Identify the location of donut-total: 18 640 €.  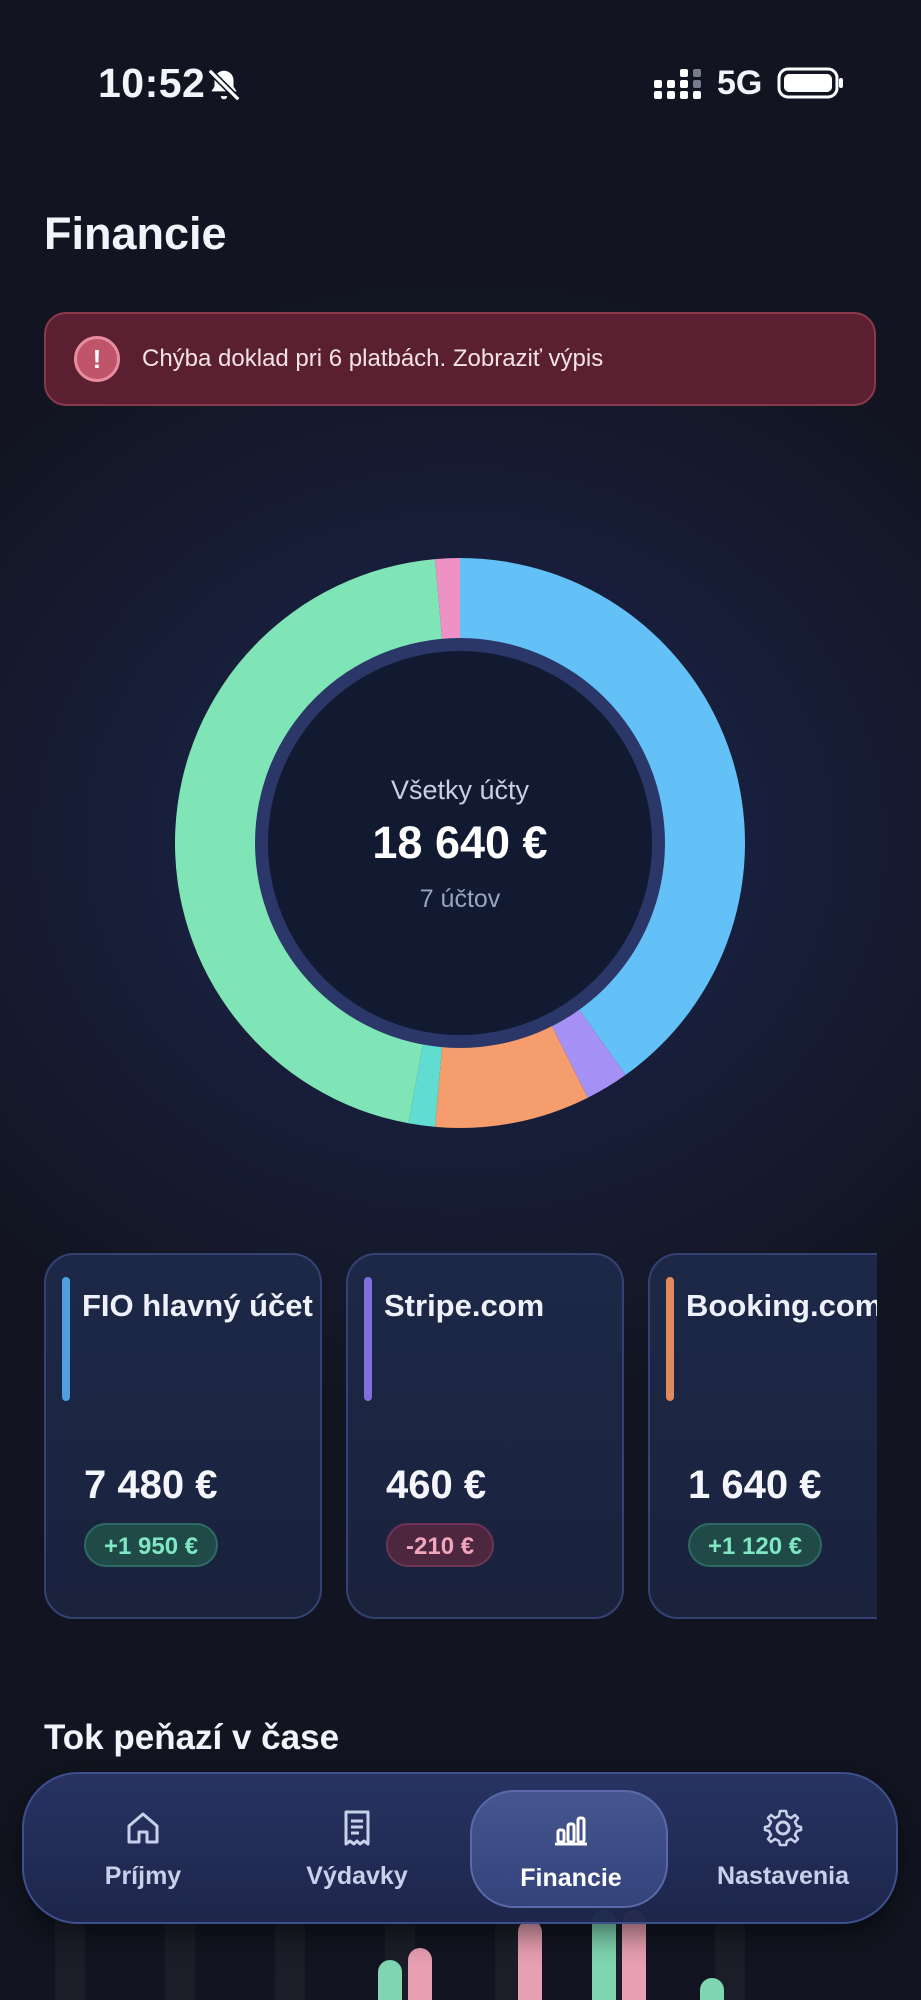
(460, 842).